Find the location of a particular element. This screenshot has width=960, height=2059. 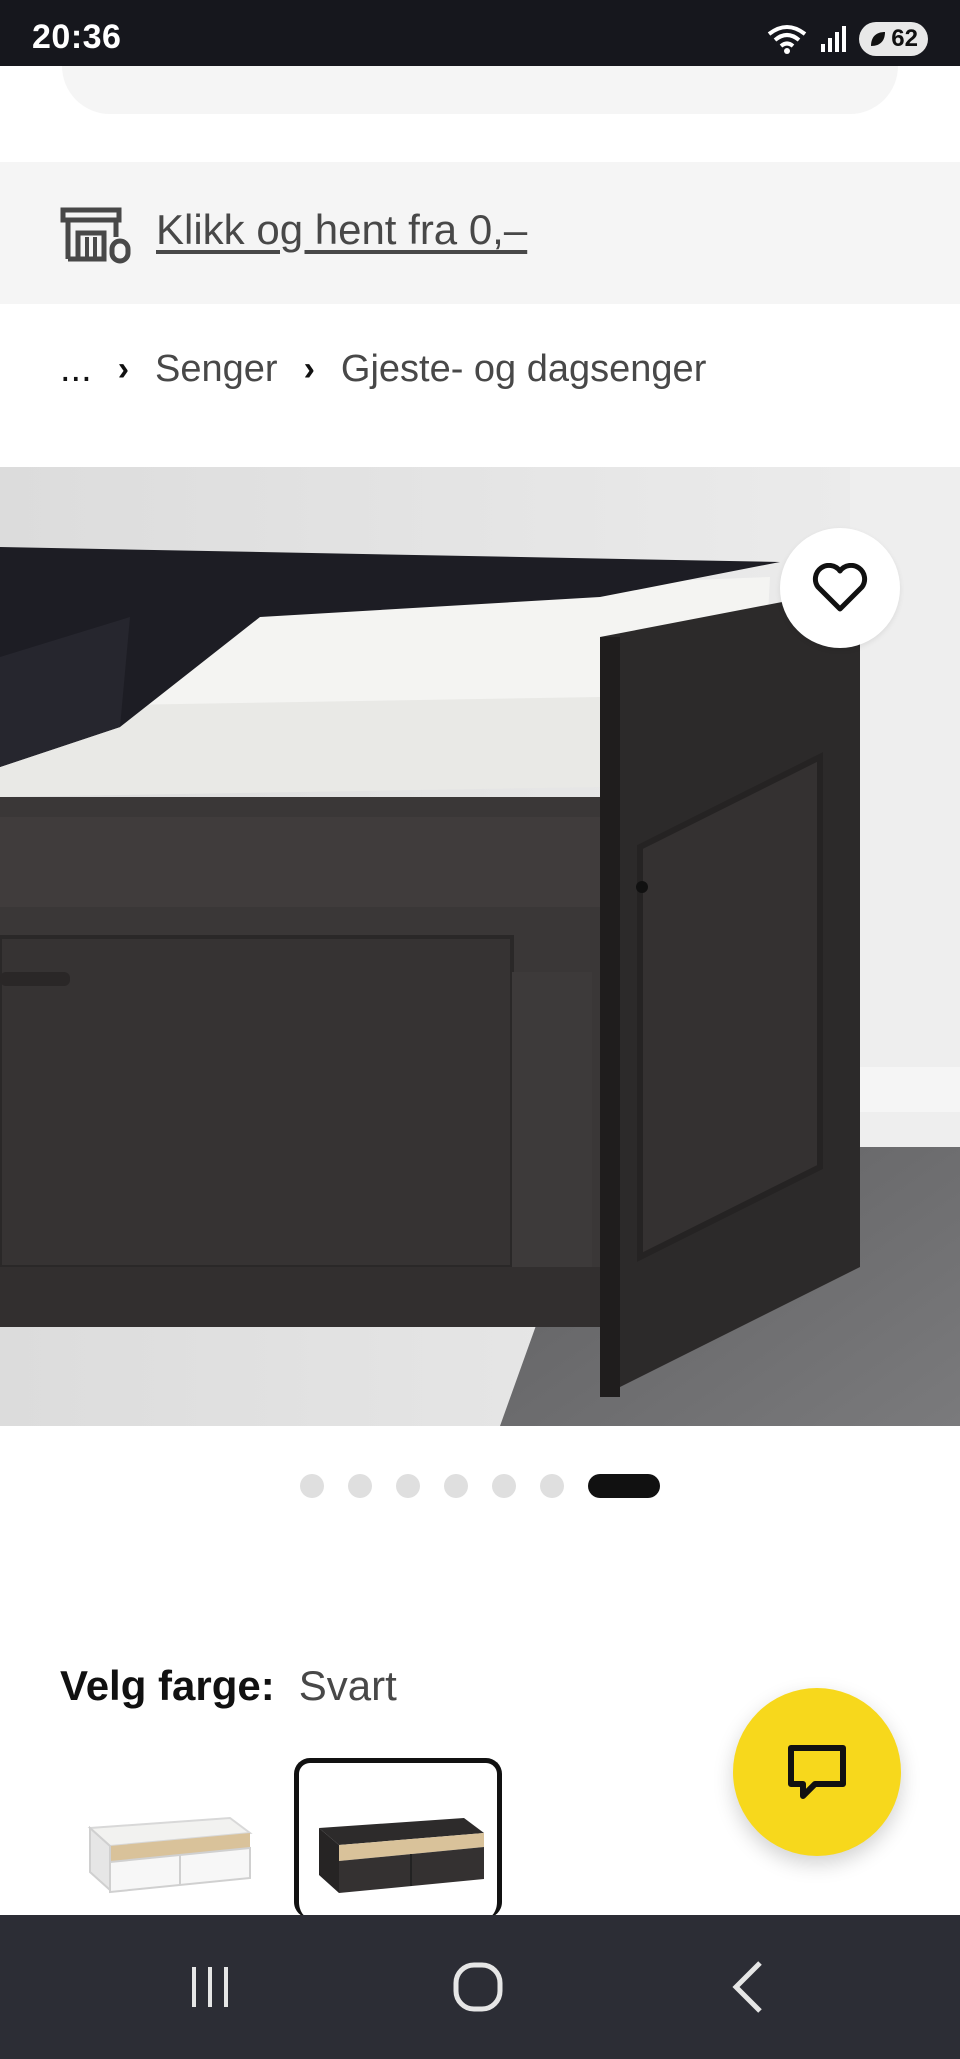

system-nav-bar is located at coordinates (480, 1987).